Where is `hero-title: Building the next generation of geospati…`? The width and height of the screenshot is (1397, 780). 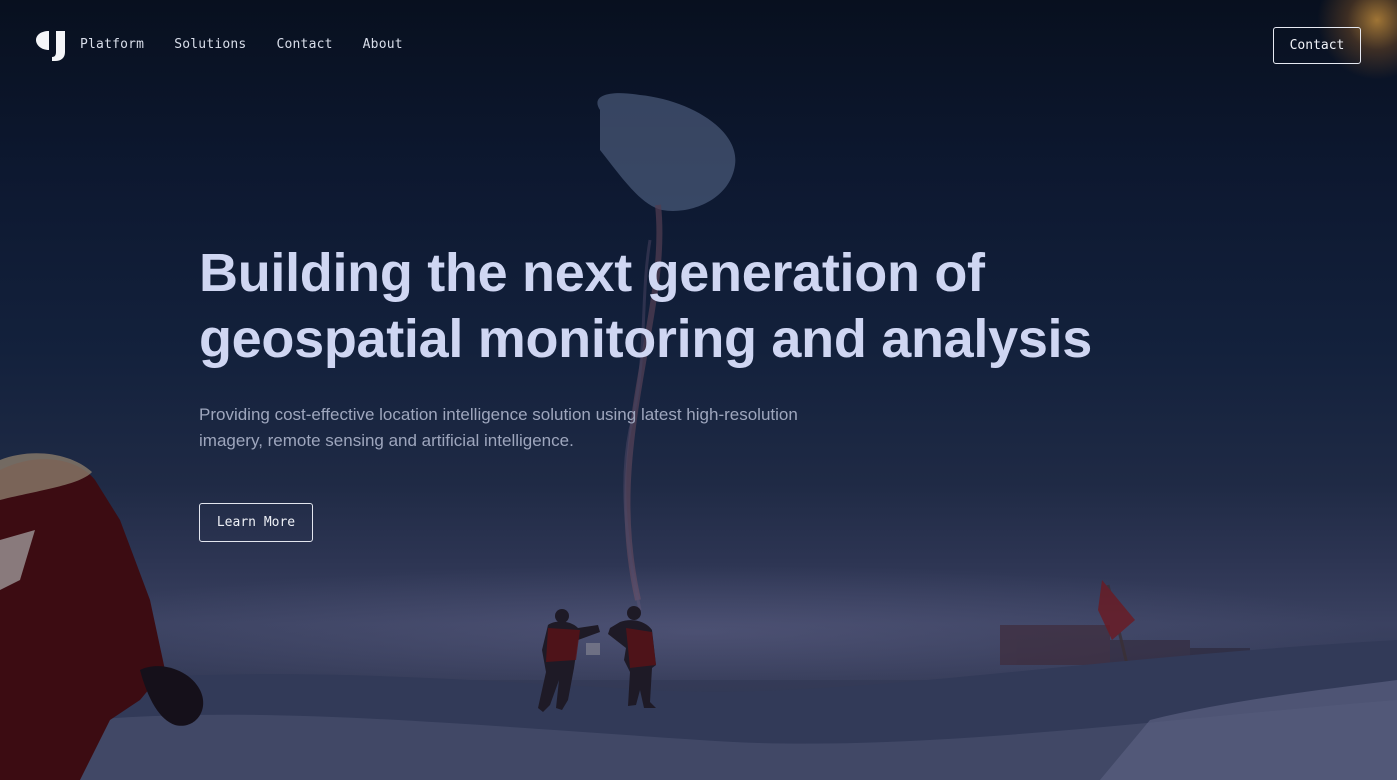
hero-title: Building the next generation of geospati… is located at coordinates (649, 306).